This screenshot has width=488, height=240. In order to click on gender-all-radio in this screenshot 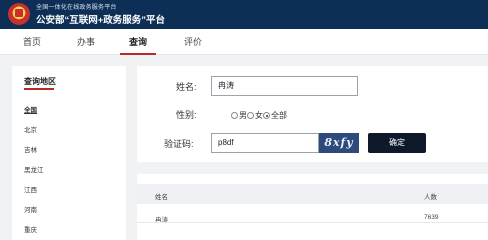, I will do `click(266, 115)`.